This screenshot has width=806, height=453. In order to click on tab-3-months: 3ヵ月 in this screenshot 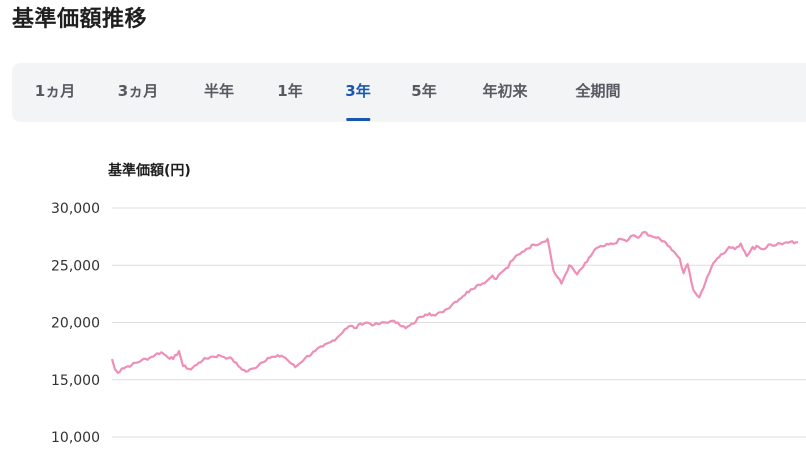, I will do `click(138, 92)`.